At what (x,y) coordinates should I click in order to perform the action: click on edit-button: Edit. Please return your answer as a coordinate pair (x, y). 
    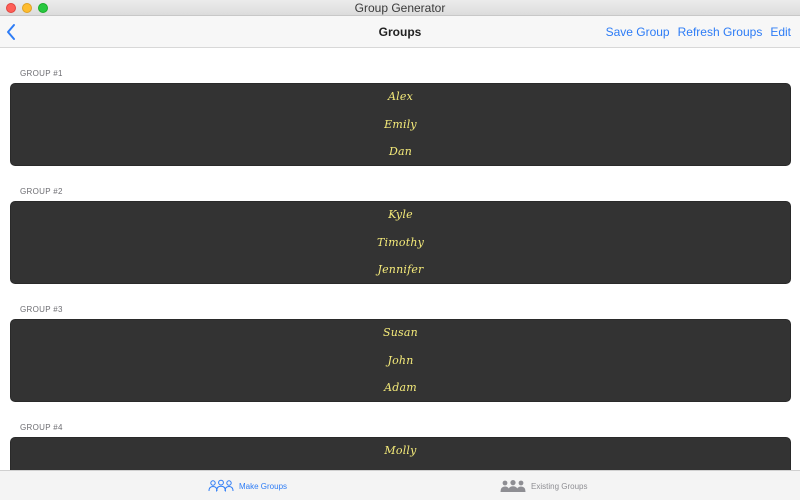
    Looking at the image, I should click on (780, 32).